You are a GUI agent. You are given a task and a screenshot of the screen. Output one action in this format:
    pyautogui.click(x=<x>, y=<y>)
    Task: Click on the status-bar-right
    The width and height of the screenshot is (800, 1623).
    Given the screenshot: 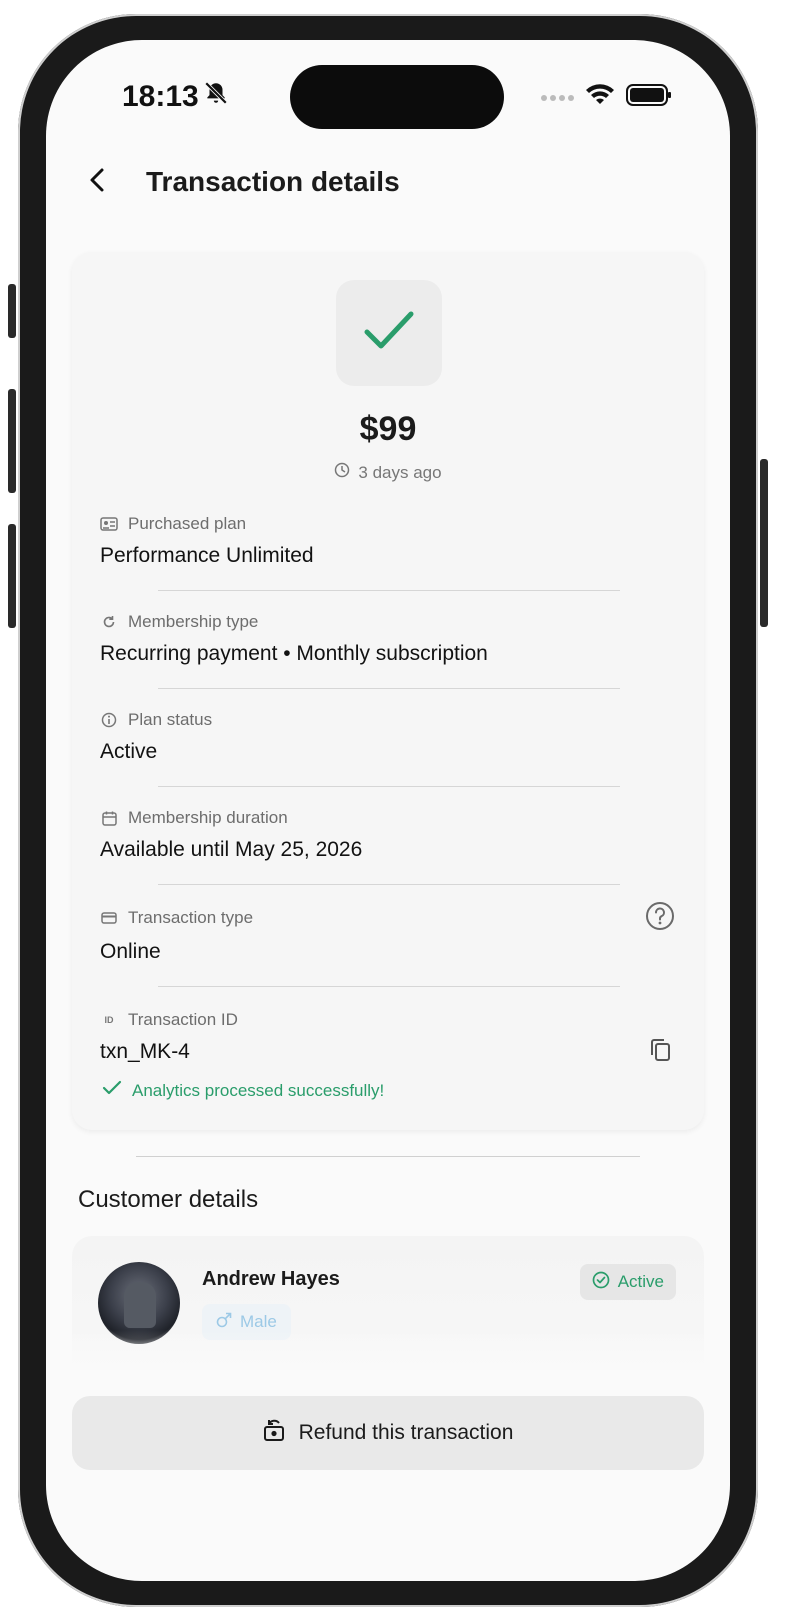 What is the action you would take?
    pyautogui.click(x=606, y=97)
    